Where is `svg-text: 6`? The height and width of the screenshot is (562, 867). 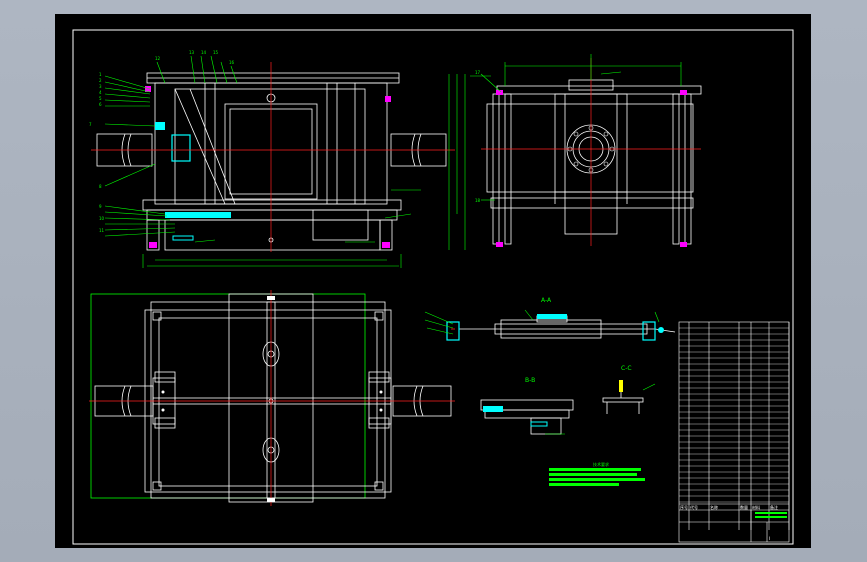 svg-text: 6 is located at coordinates (100, 104).